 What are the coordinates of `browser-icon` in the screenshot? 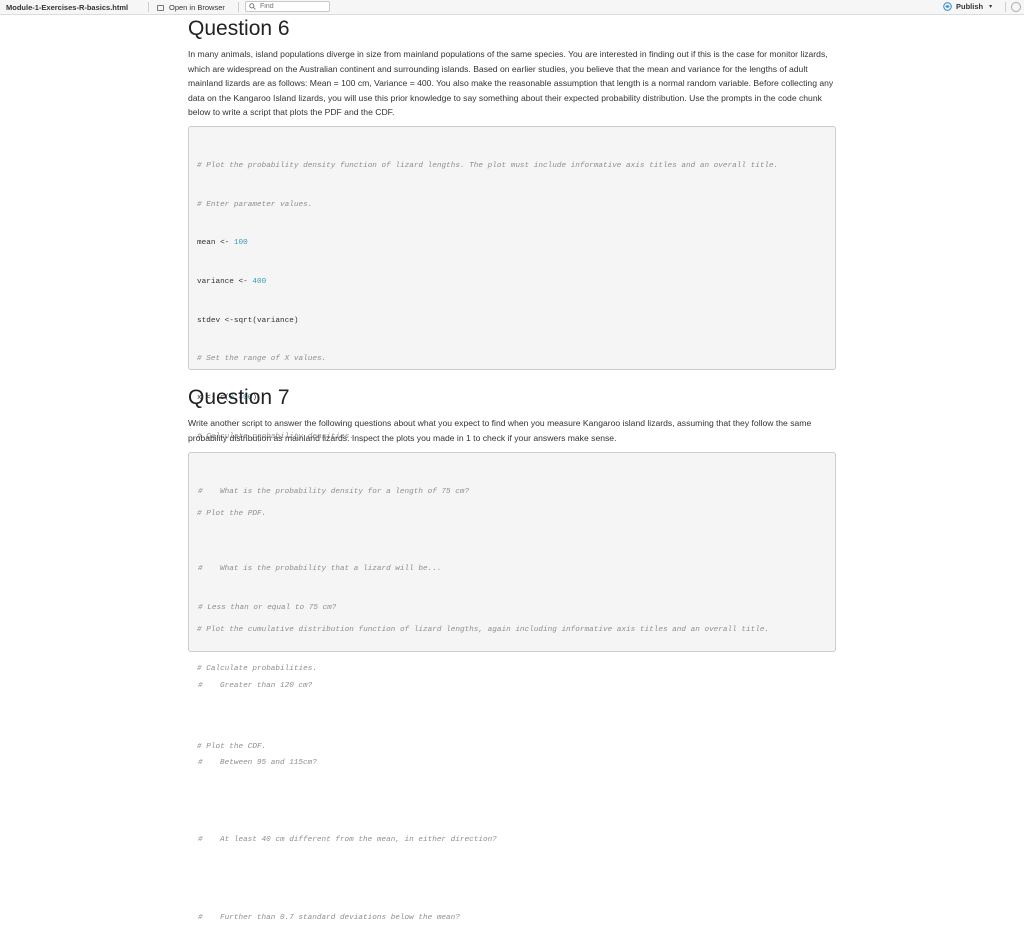 It's located at (160, 7).